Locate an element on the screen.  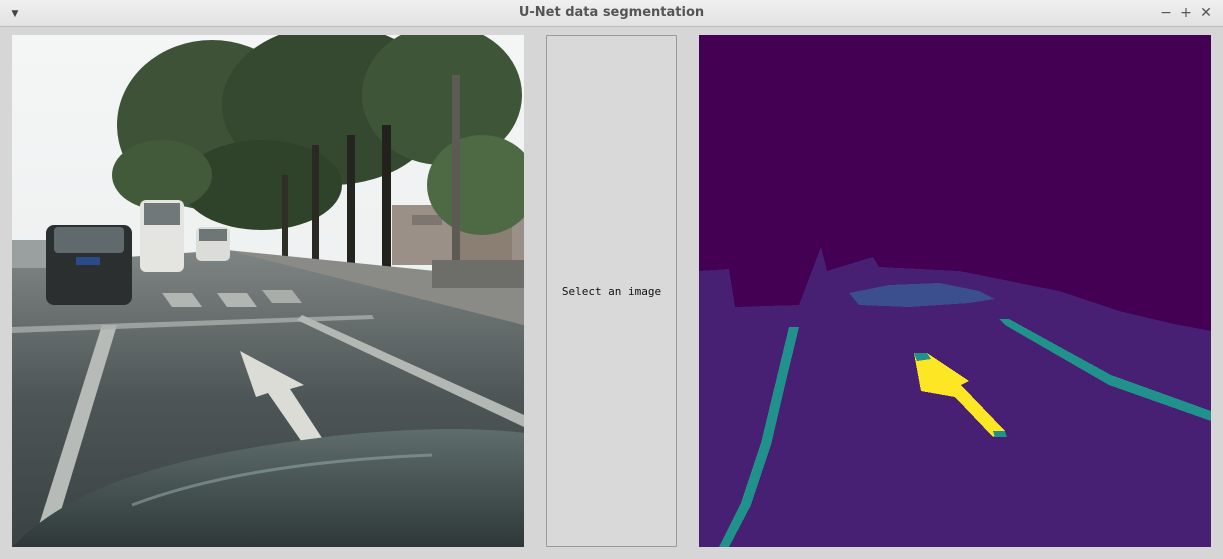
minimize-button: − is located at coordinates (1166, 13).